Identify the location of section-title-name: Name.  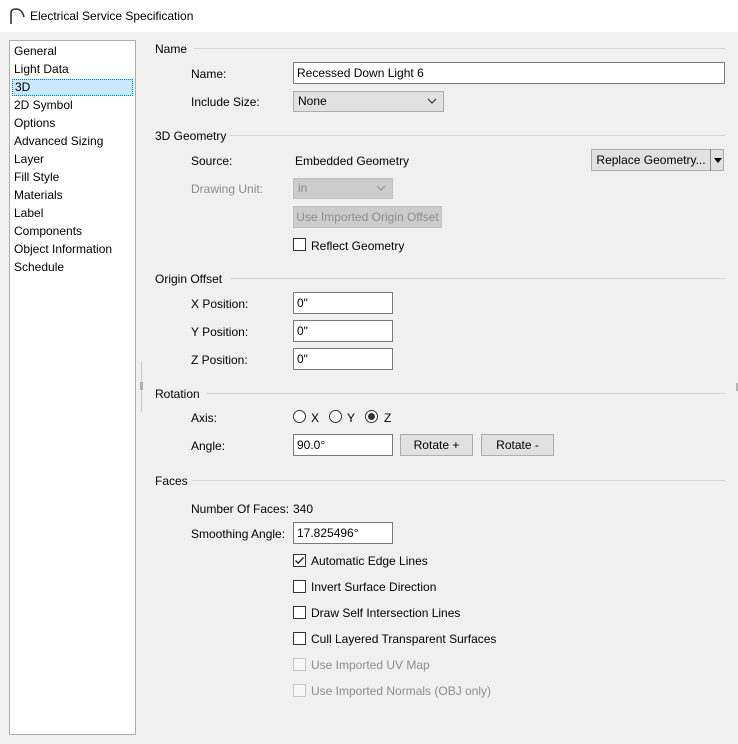
(171, 49).